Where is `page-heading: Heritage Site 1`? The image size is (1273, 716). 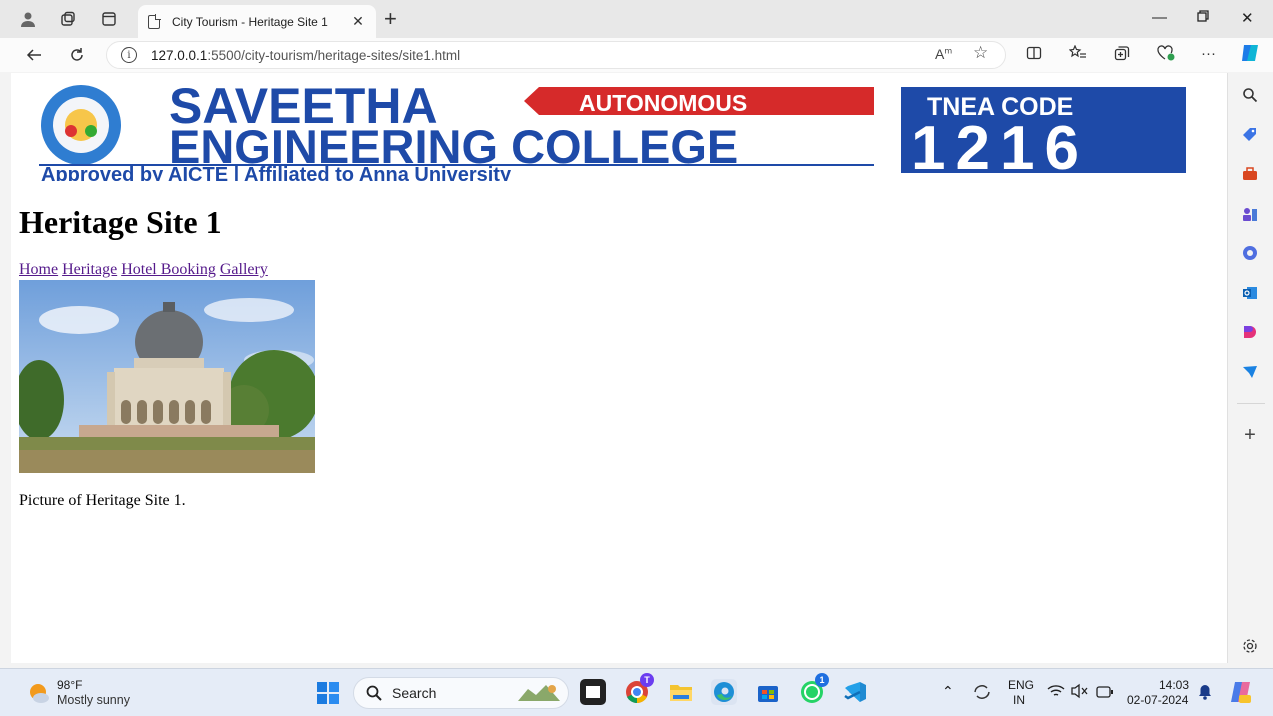
page-heading: Heritage Site 1 is located at coordinates (120, 222).